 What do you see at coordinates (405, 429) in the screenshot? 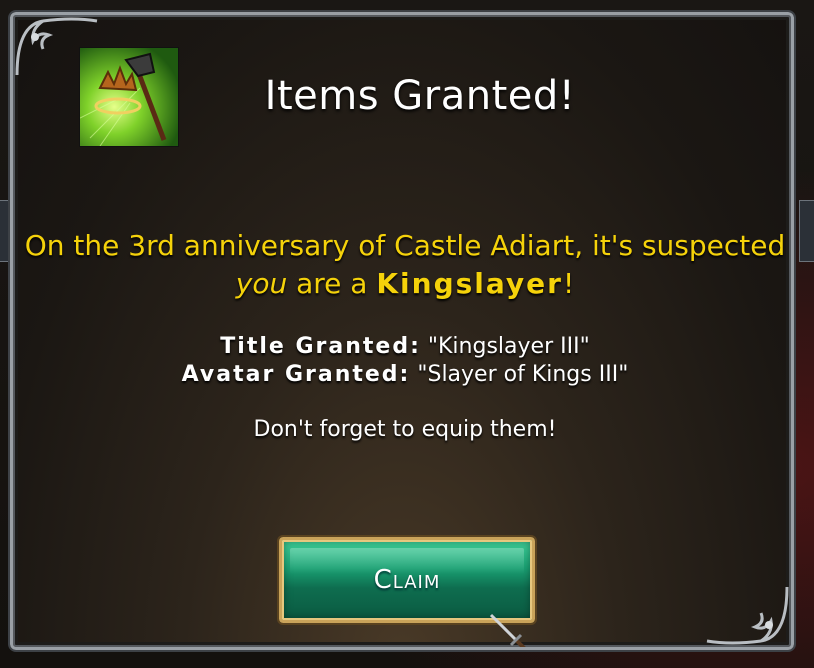
I see `equip-reminder: Don't forget to equip them!` at bounding box center [405, 429].